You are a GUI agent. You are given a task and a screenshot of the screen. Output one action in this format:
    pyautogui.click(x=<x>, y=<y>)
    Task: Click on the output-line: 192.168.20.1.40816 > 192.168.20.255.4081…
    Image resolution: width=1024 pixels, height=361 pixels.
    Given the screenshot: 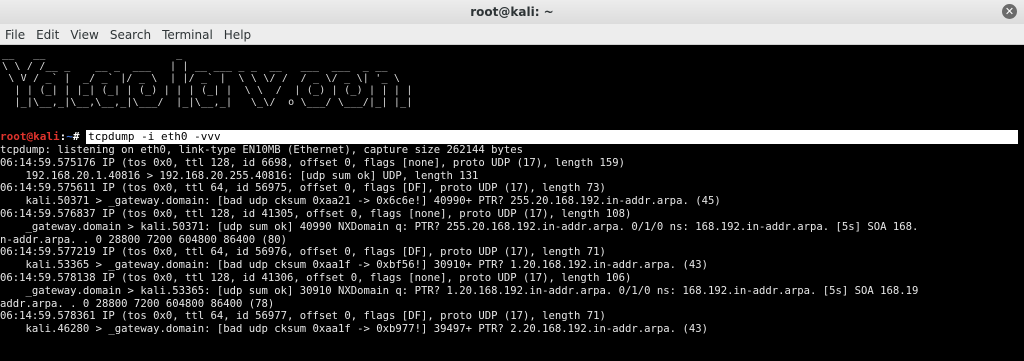 What is the action you would take?
    pyautogui.click(x=239, y=175)
    